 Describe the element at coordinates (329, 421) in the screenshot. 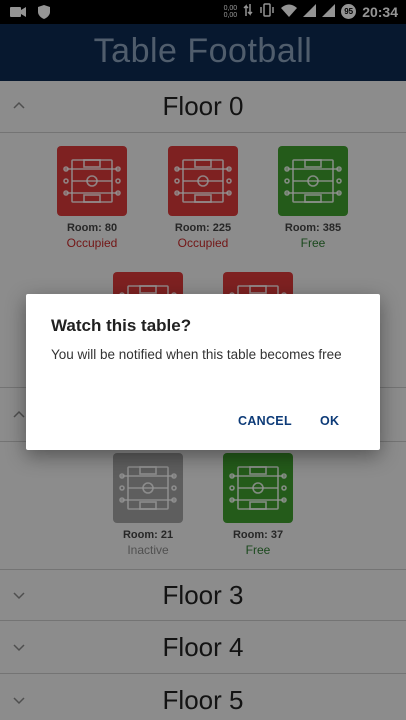

I see `ok-button: OK` at that location.